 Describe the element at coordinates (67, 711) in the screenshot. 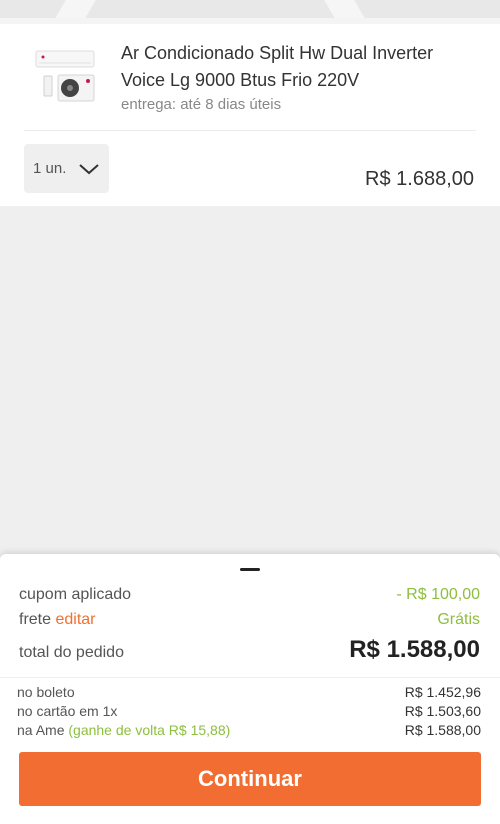

I see `payment-option-label: no cartão em 1x` at that location.